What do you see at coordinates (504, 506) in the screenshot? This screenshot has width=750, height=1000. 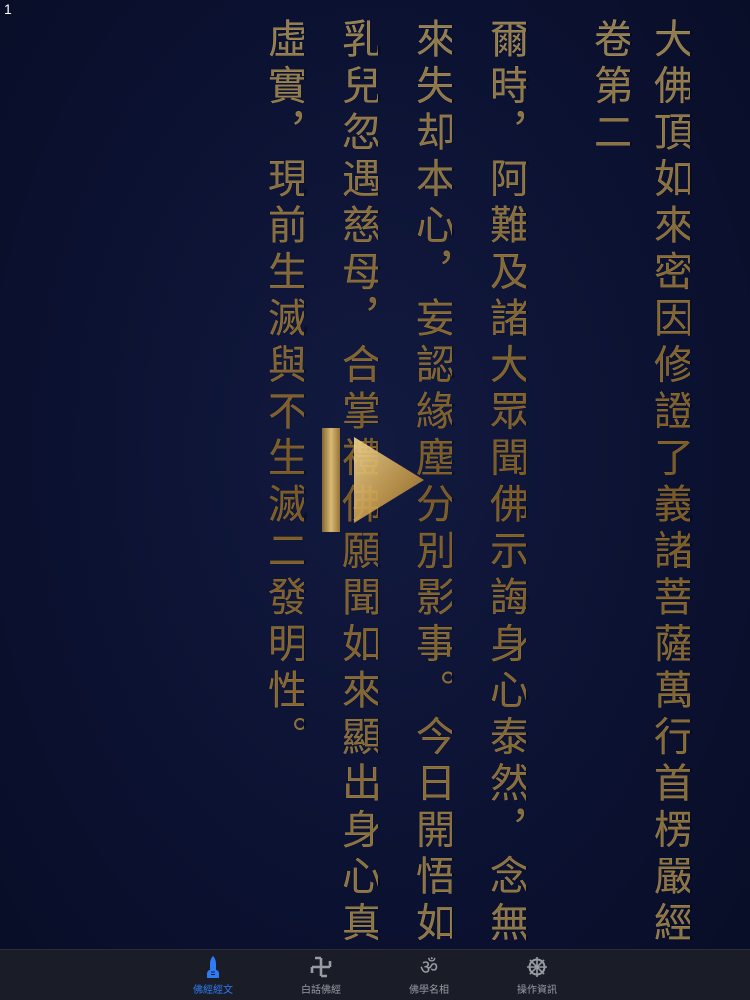 I see `text-column: 爾時，阿難及諸大眾聞佛示誨身心泰然，念無始` at bounding box center [504, 506].